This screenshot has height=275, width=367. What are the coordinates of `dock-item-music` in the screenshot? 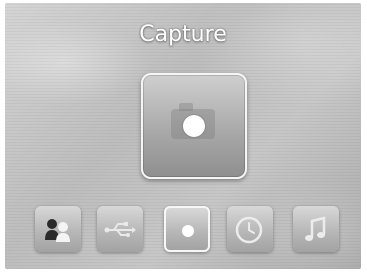 It's located at (316, 229).